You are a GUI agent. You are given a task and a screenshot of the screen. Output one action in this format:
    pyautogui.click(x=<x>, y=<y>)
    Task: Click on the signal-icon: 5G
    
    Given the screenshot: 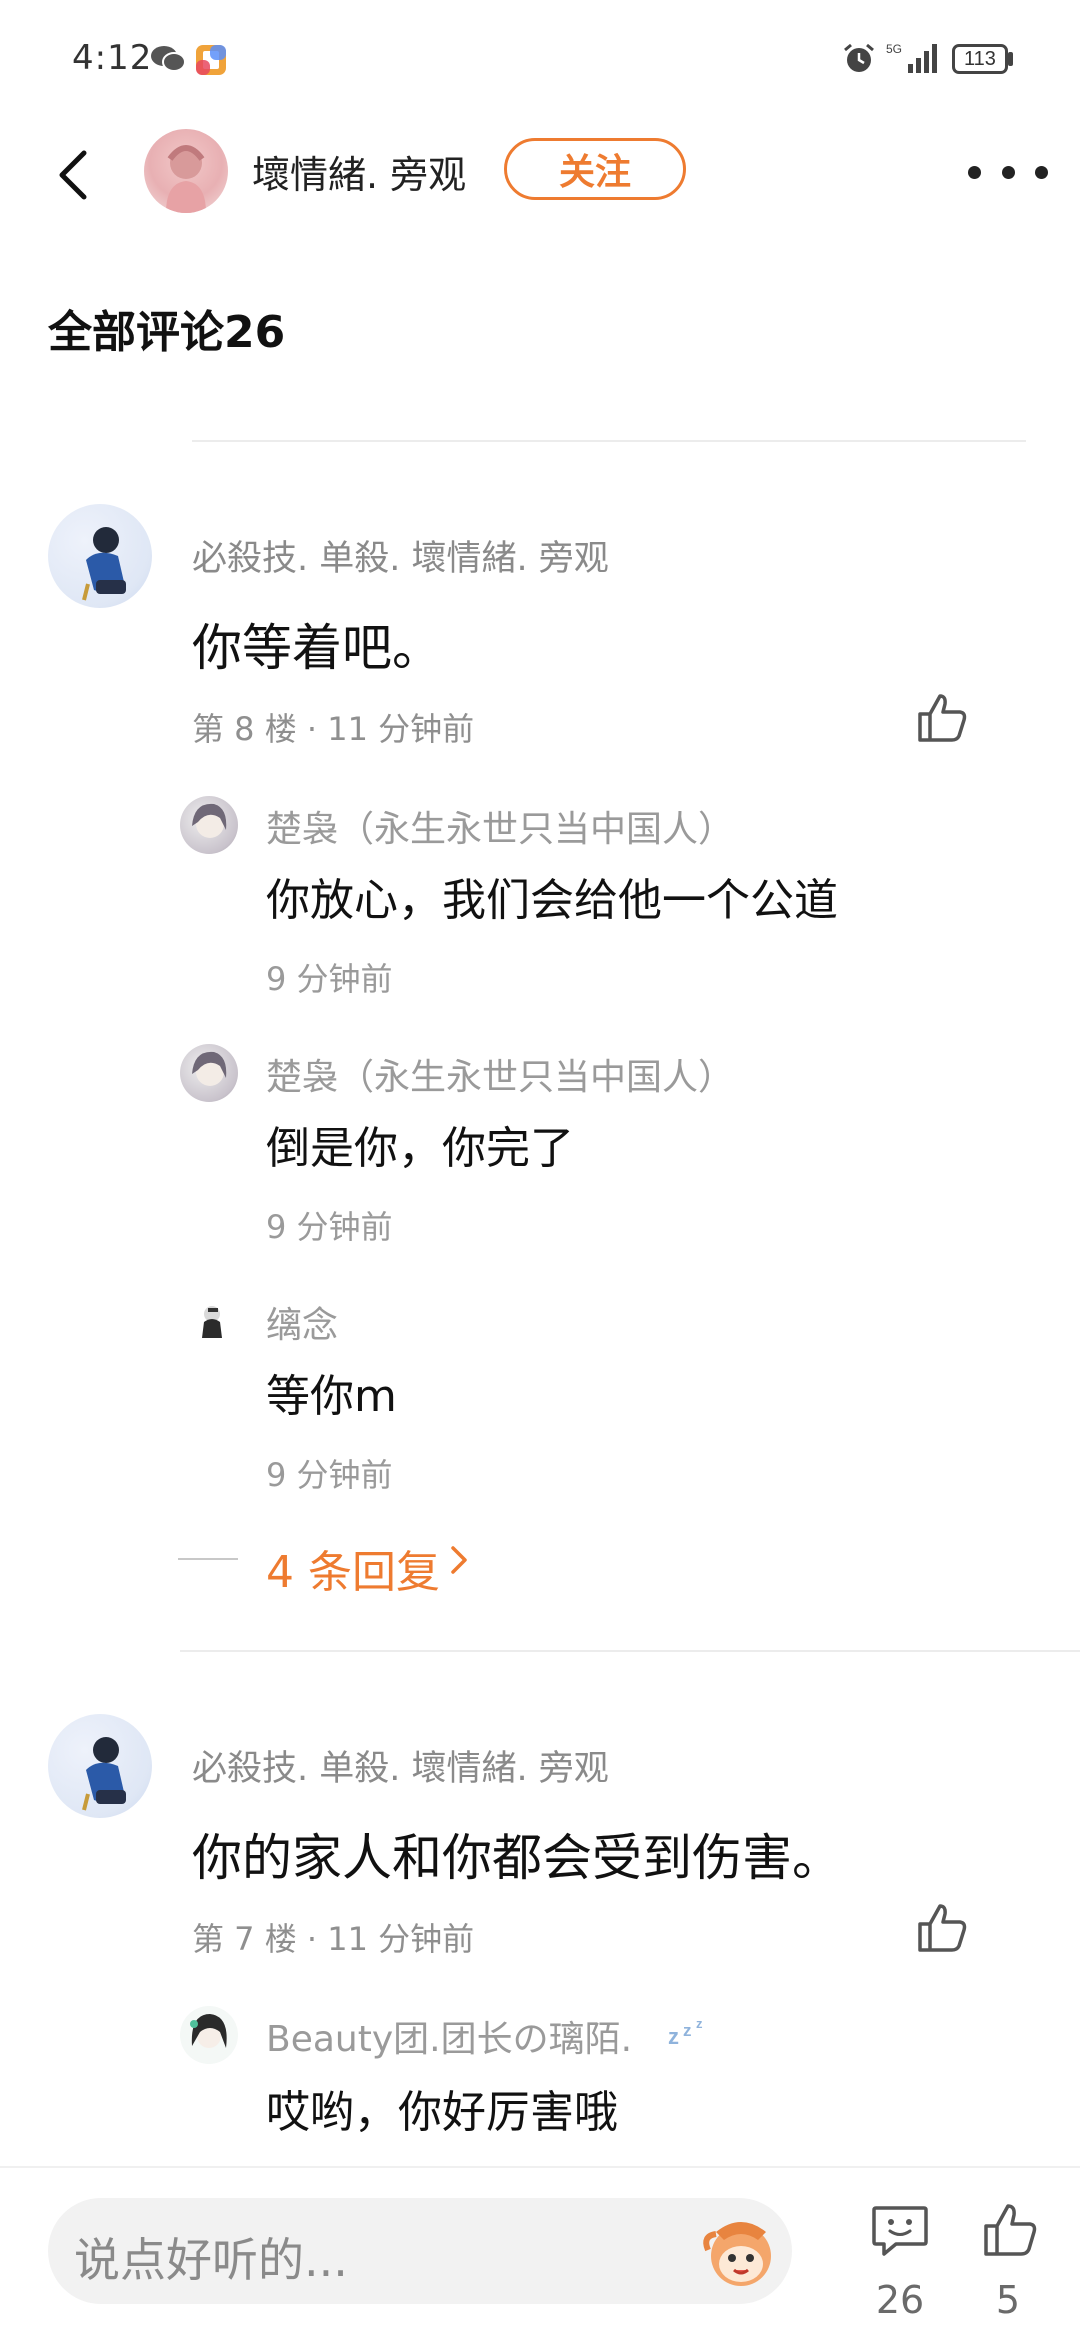 What is the action you would take?
    pyautogui.click(x=911, y=57)
    